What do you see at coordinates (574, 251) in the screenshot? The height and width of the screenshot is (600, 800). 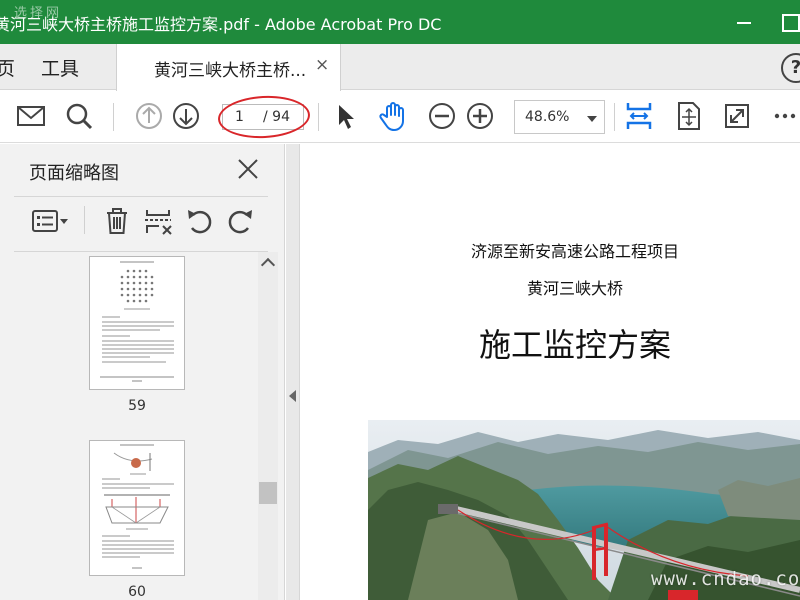 I see `document-project-line: 济源至新安高速公路工程项目` at bounding box center [574, 251].